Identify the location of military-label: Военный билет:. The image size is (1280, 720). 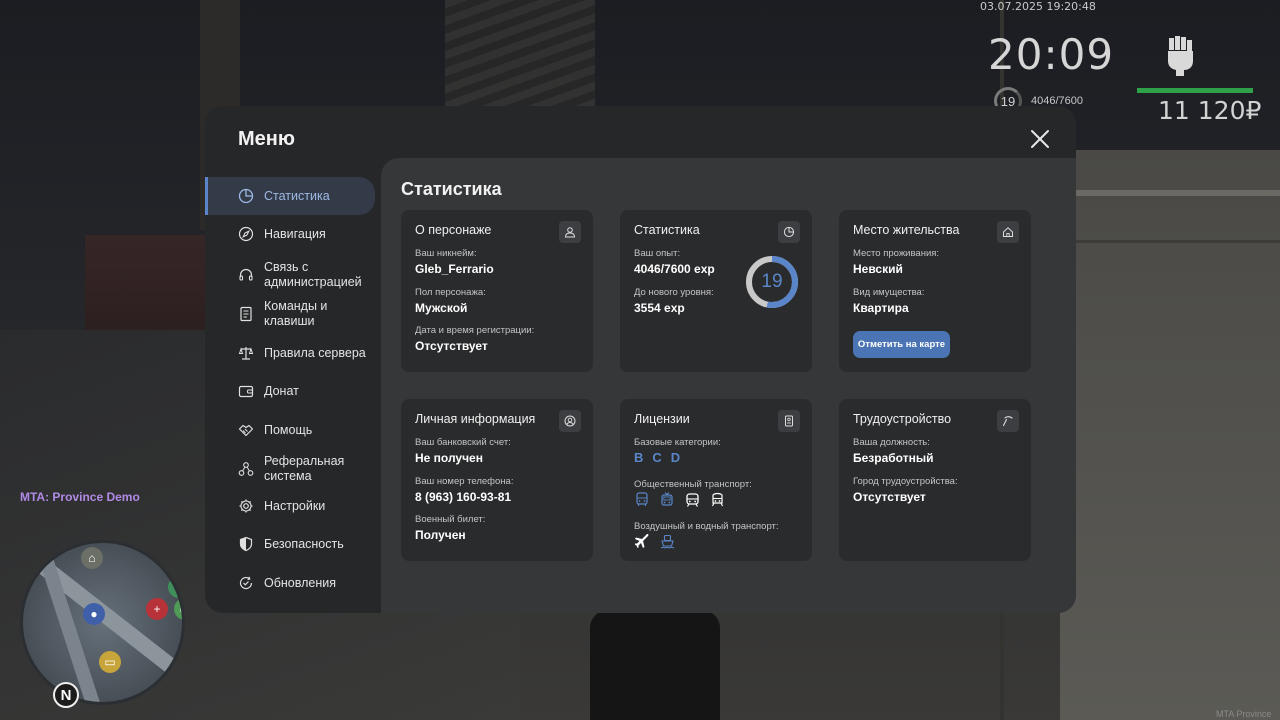
(450, 519).